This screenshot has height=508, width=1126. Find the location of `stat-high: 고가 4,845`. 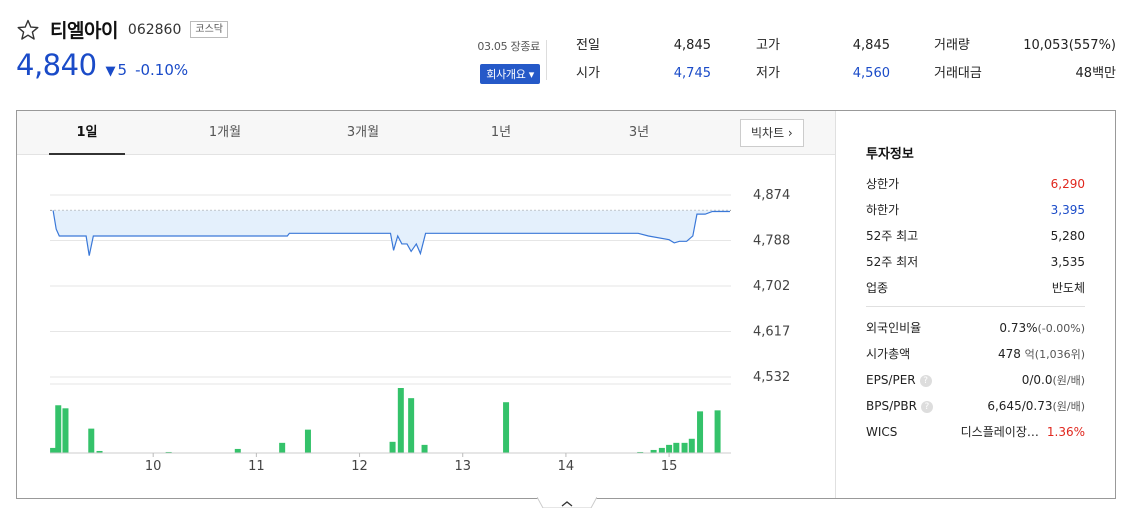

stat-high: 고가 4,845 is located at coordinates (823, 45).